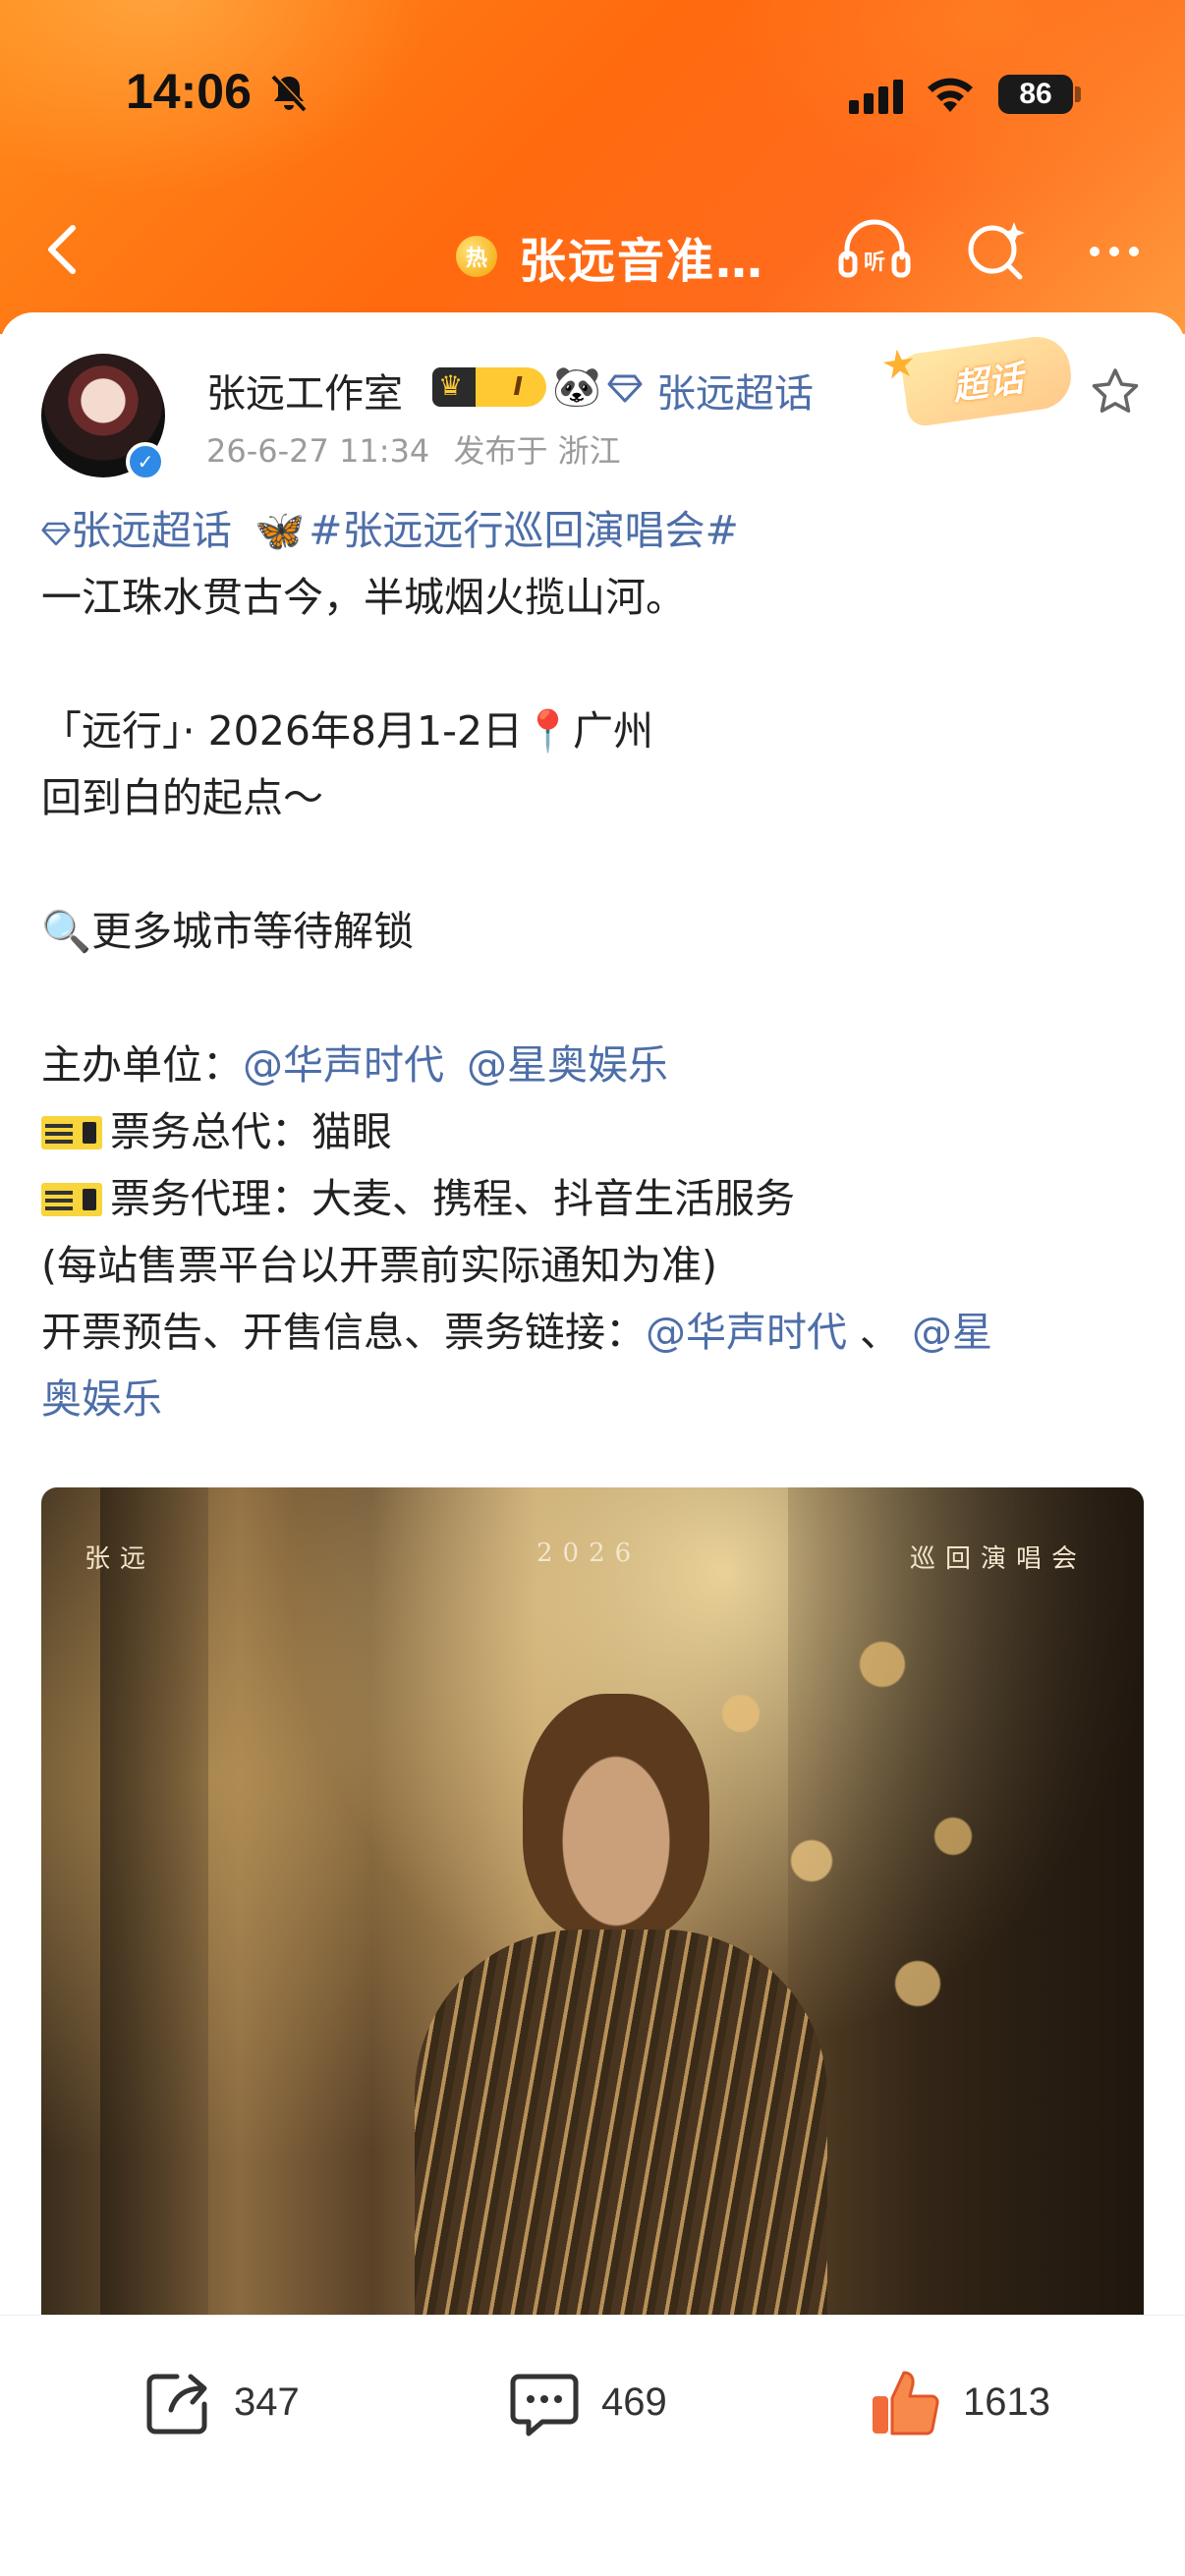 Image resolution: width=1185 pixels, height=2576 pixels. I want to click on figure-head, so click(616, 1816).